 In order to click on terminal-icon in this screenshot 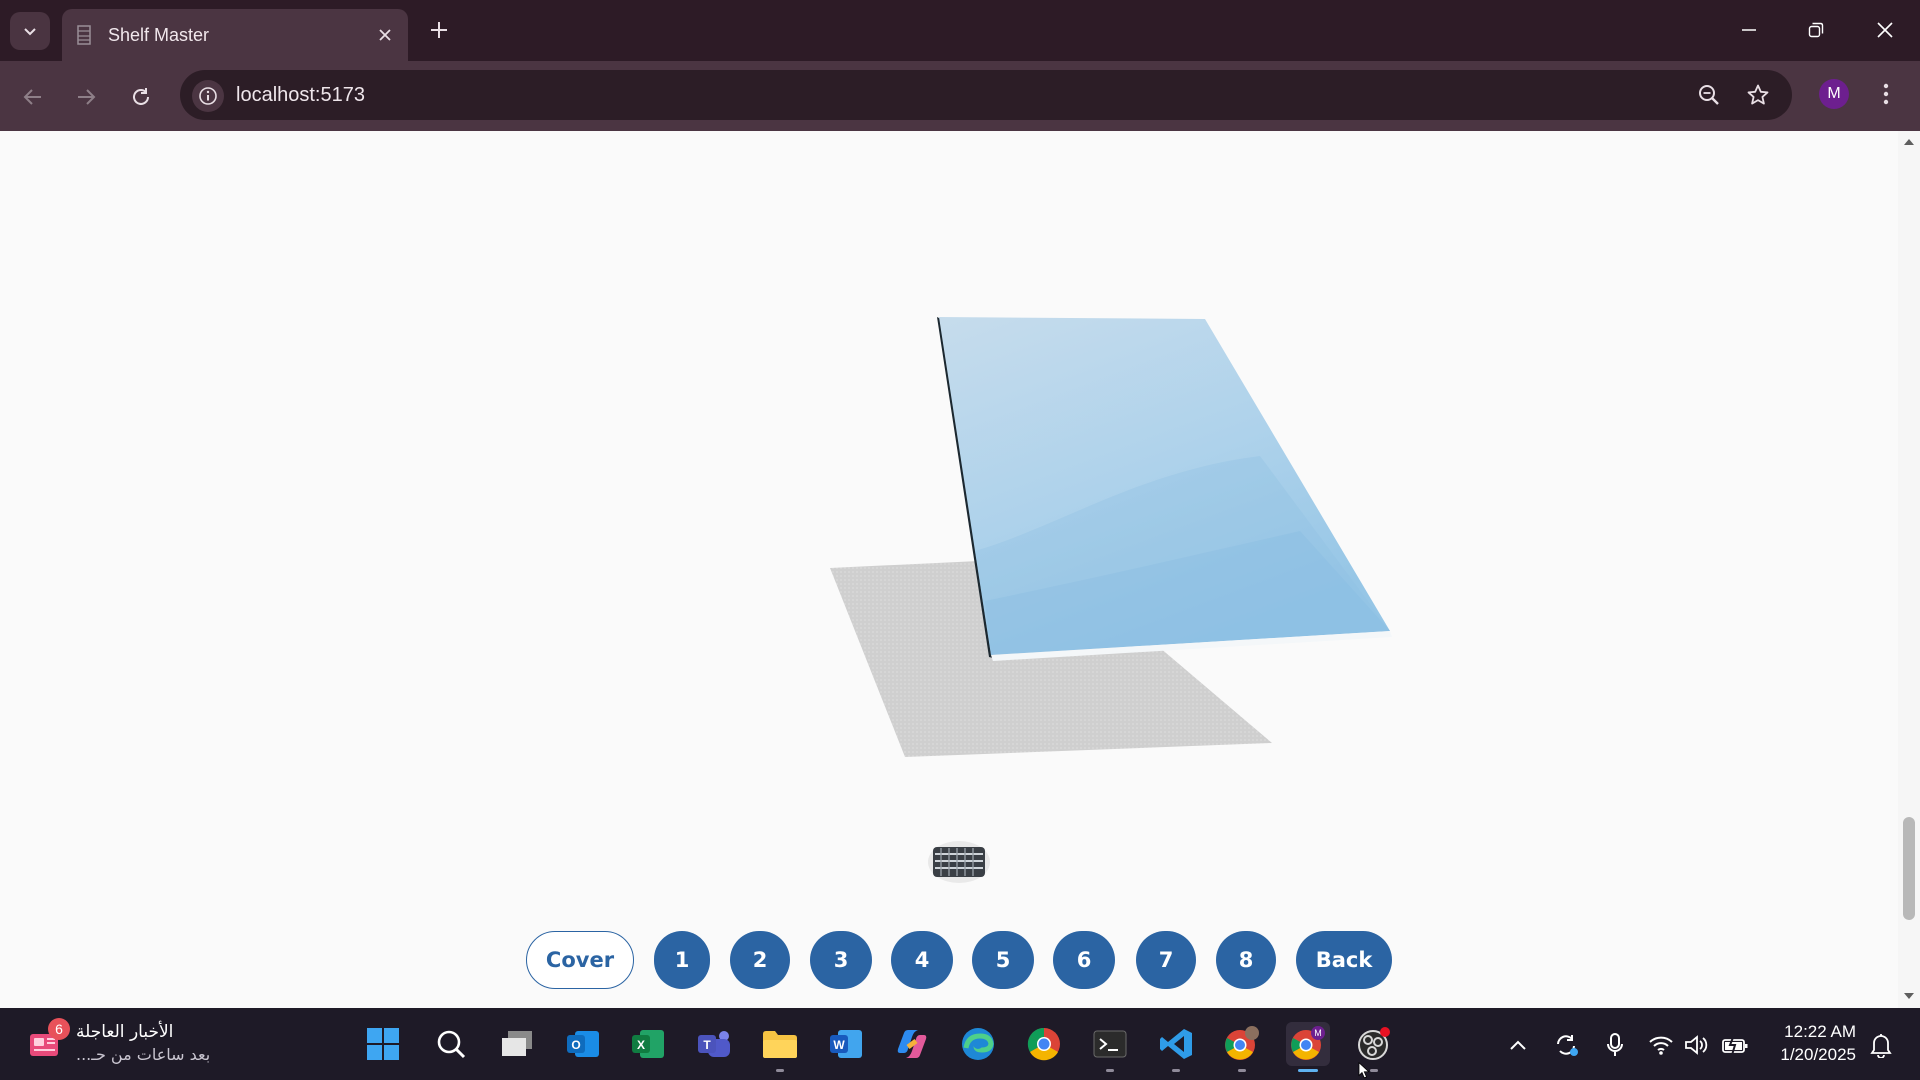, I will do `click(1110, 1044)`.